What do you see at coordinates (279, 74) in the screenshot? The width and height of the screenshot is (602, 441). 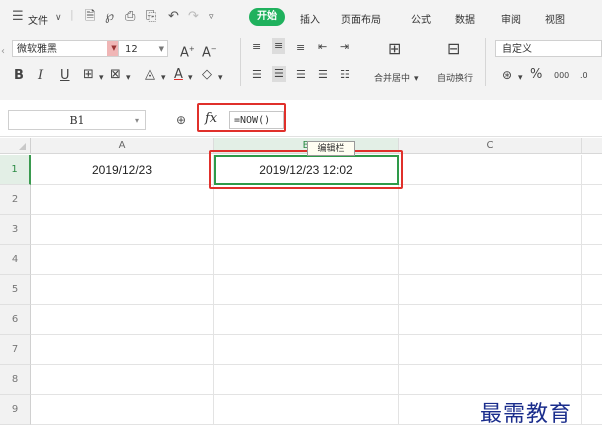 I see `align-center-icon: ☰` at bounding box center [279, 74].